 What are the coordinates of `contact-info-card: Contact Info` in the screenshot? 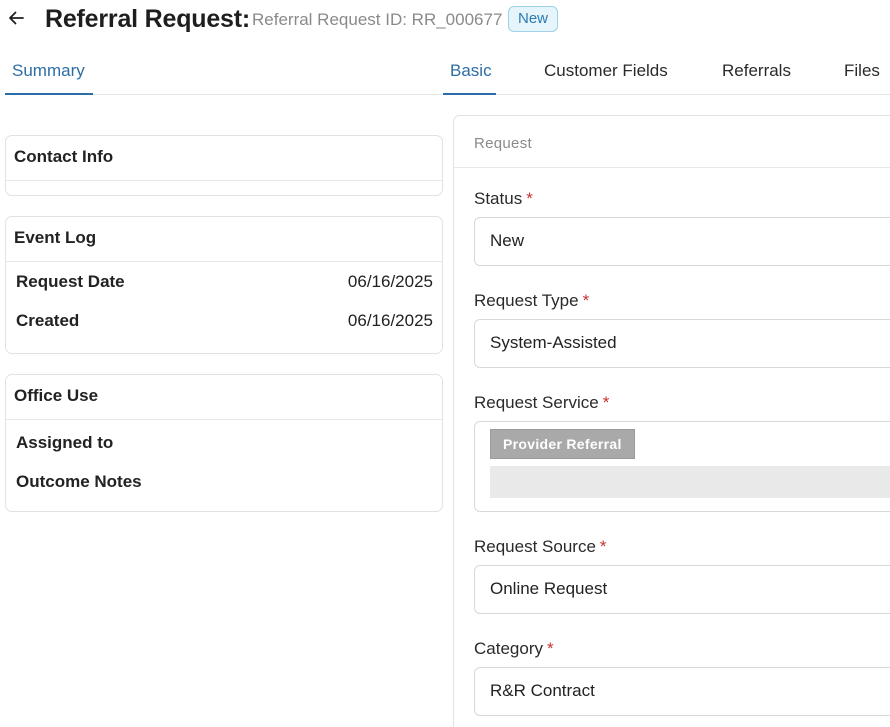 It's located at (224, 165).